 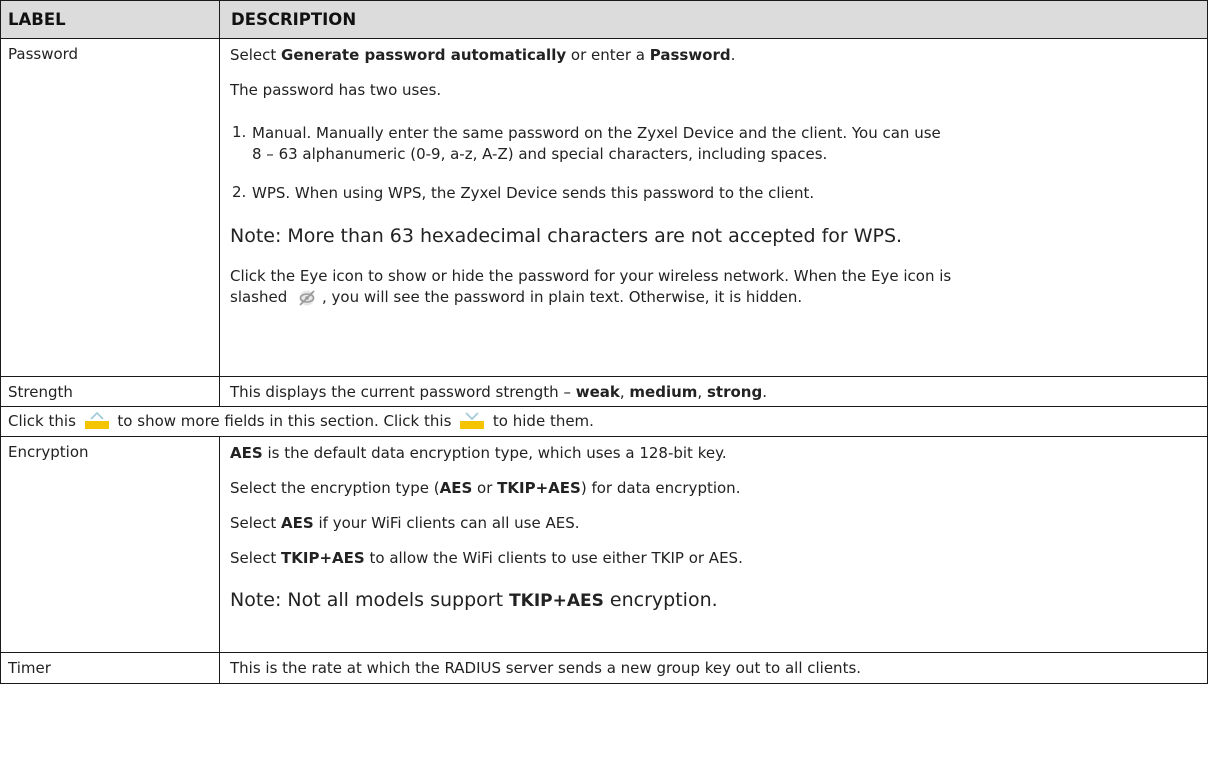 I want to click on header-row: LABEL DESCRIPTION, so click(x=604, y=19).